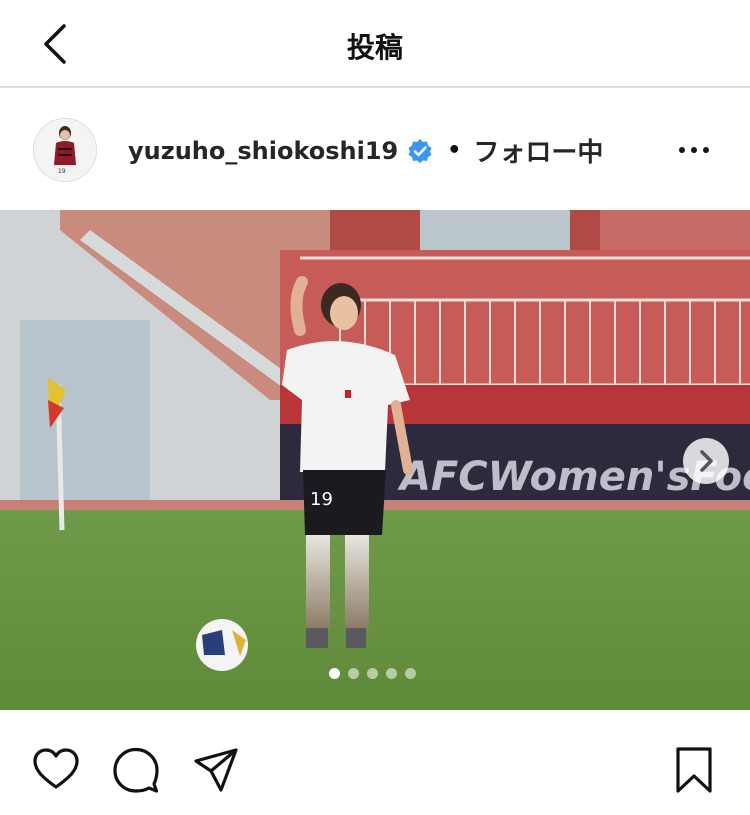 The width and height of the screenshot is (750, 815). I want to click on action-bar, so click(375, 762).